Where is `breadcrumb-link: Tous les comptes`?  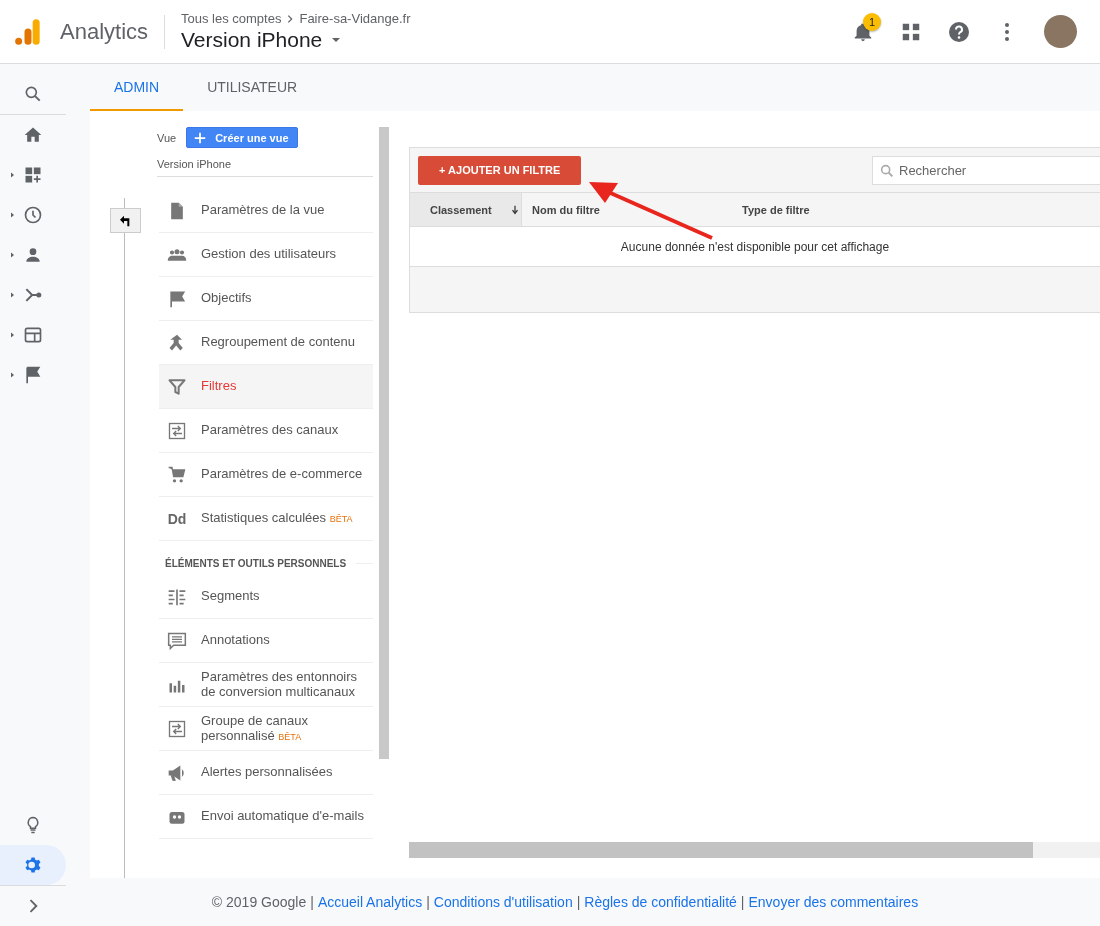 breadcrumb-link: Tous les comptes is located at coordinates (231, 18).